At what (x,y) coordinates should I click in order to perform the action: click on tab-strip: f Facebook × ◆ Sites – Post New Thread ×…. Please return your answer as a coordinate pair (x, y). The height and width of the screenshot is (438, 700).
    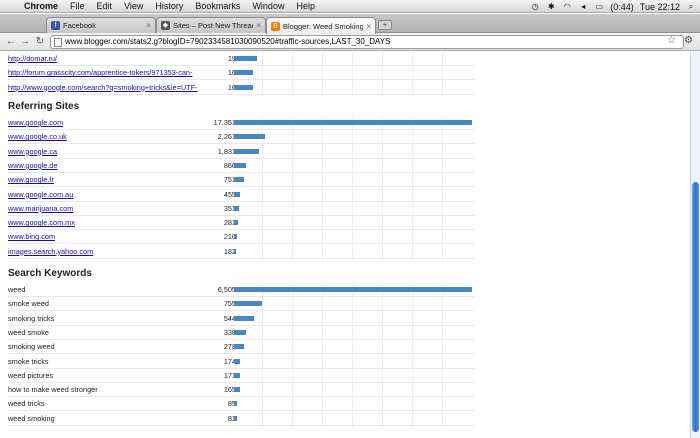
    Looking at the image, I should click on (350, 24).